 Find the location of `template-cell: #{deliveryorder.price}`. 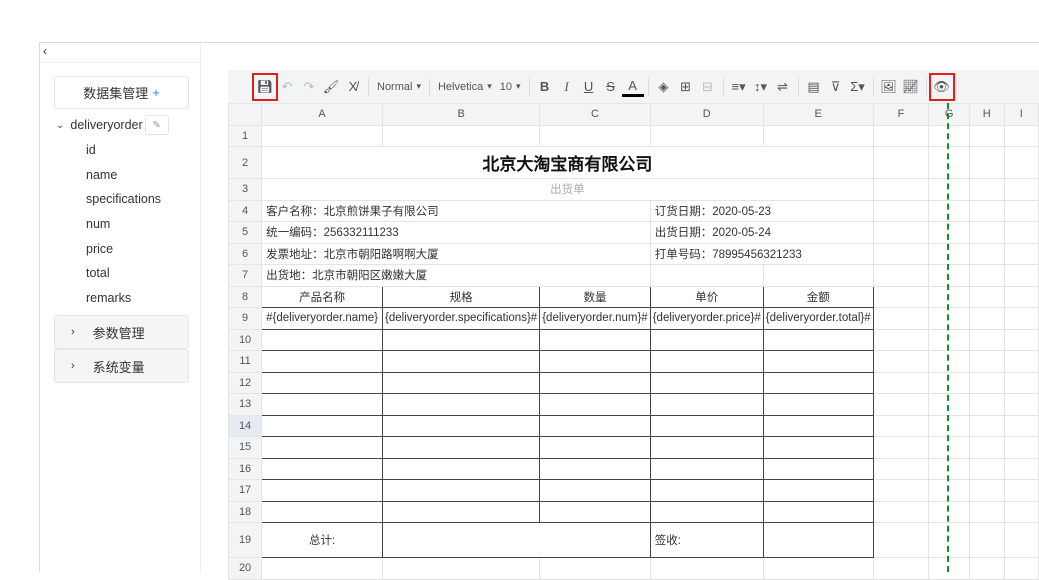

template-cell: #{deliveryorder.price} is located at coordinates (706, 318).